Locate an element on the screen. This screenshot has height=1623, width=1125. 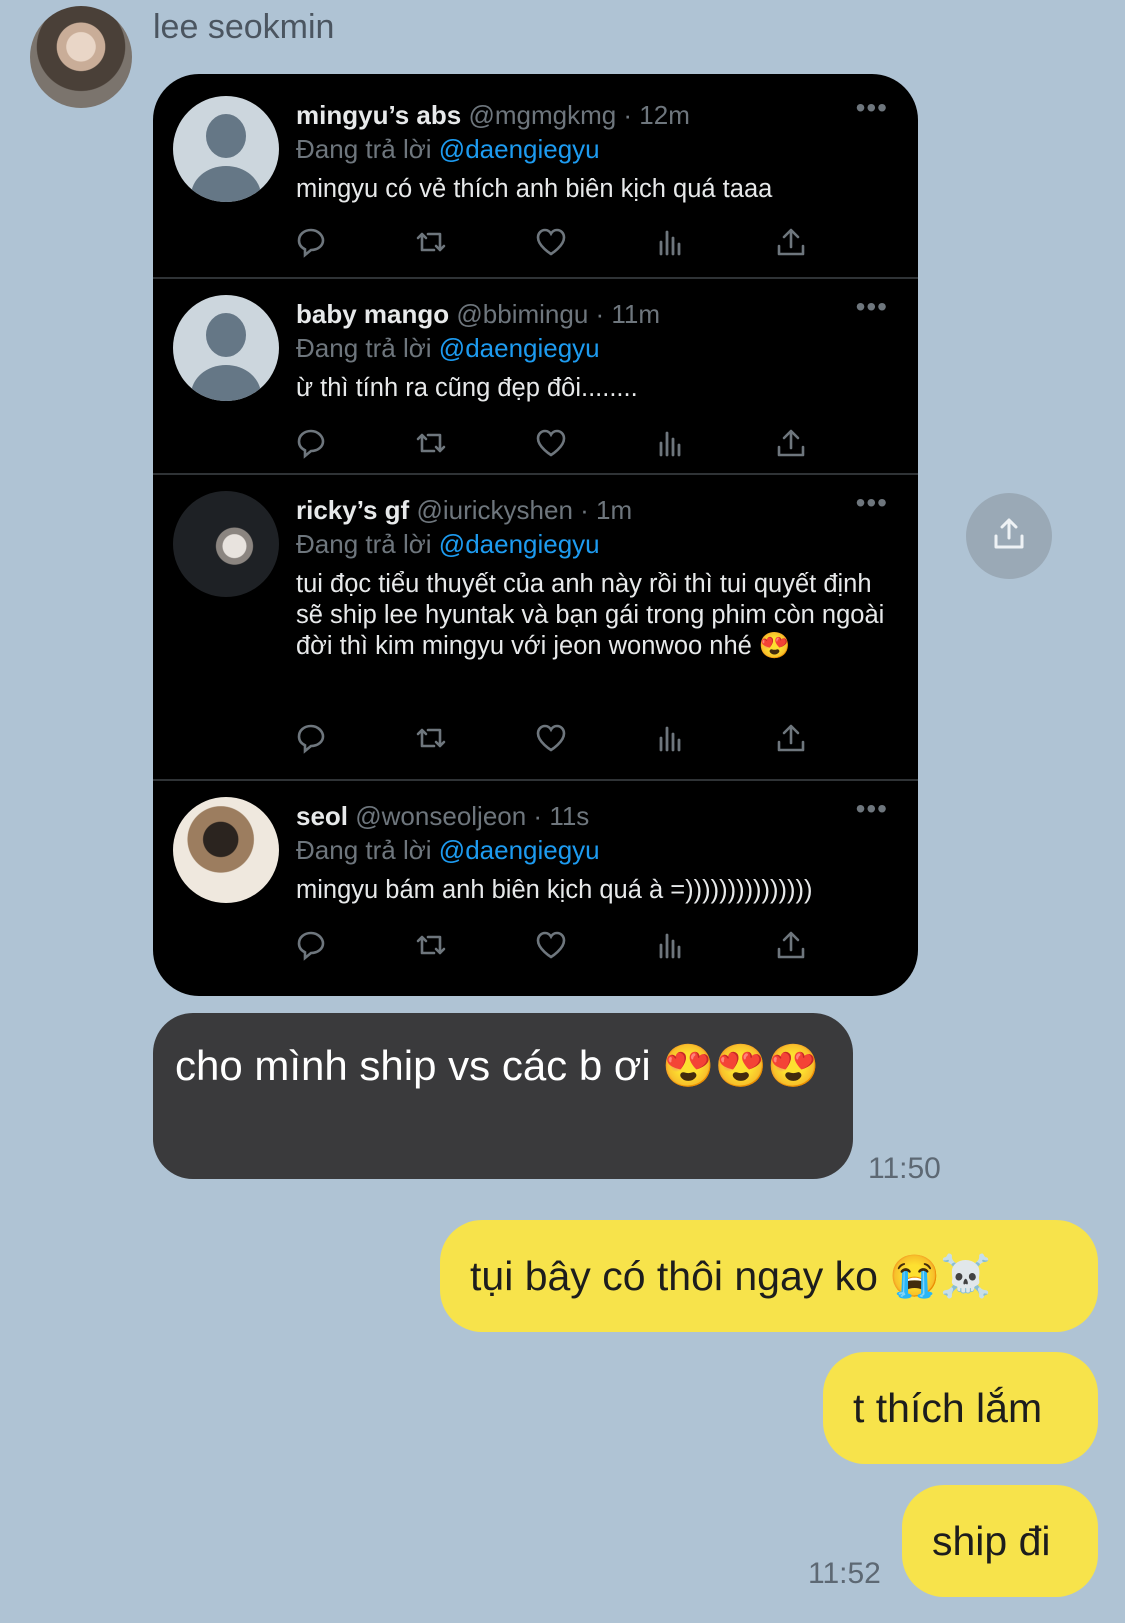
incoming-message-time: 11:50 is located at coordinates (904, 1168).